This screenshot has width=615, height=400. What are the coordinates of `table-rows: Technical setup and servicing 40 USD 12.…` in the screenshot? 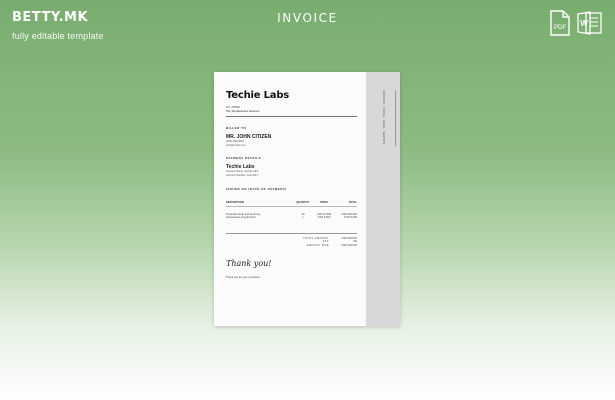 It's located at (291, 216).